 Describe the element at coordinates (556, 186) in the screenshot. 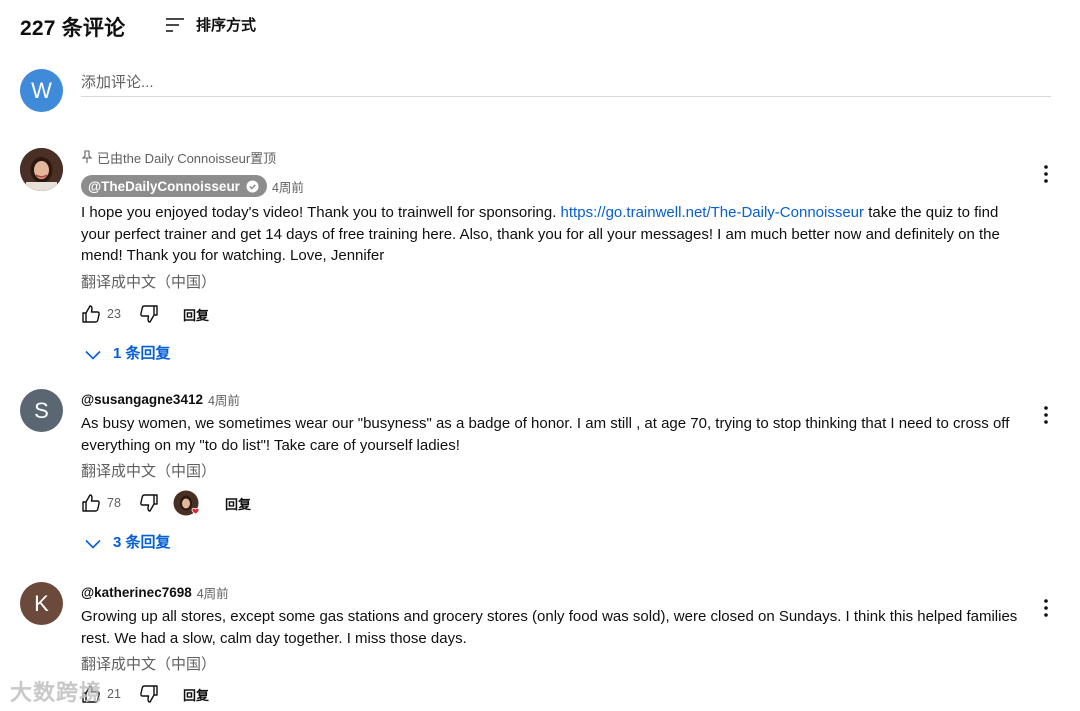

I see `comment-meta: @TheDailyConnoisseur 4周前` at that location.